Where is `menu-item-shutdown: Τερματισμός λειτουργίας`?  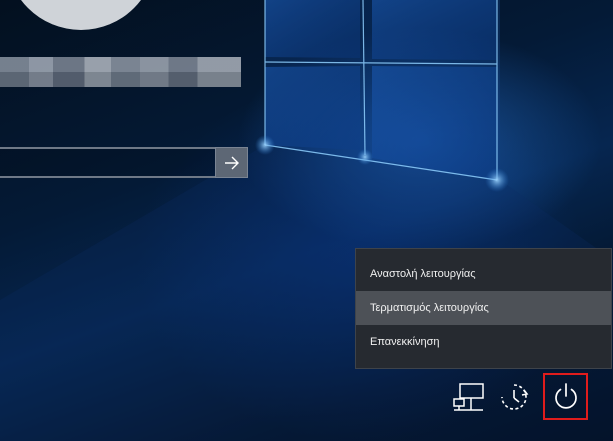
menu-item-shutdown: Τερματισμός λειτουργίας is located at coordinates (483, 308).